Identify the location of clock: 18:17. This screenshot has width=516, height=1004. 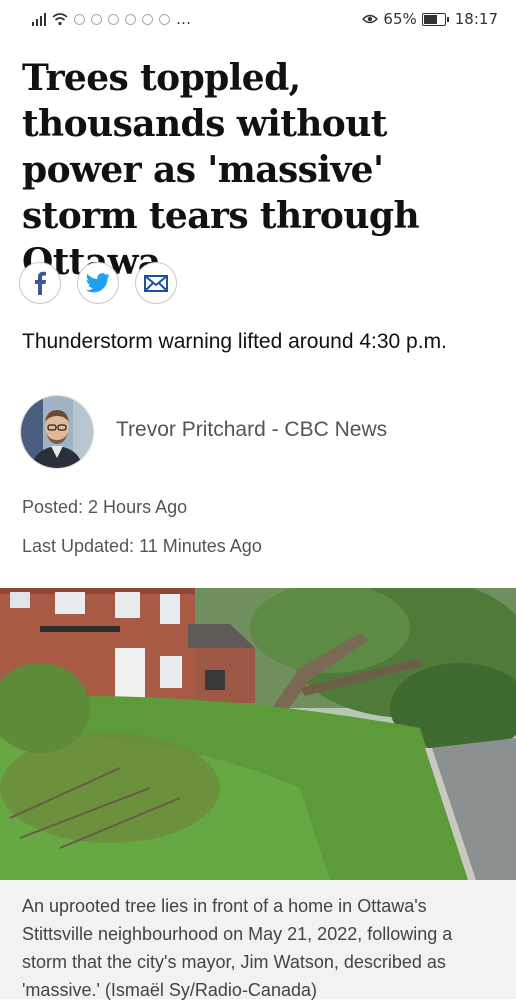
(476, 19).